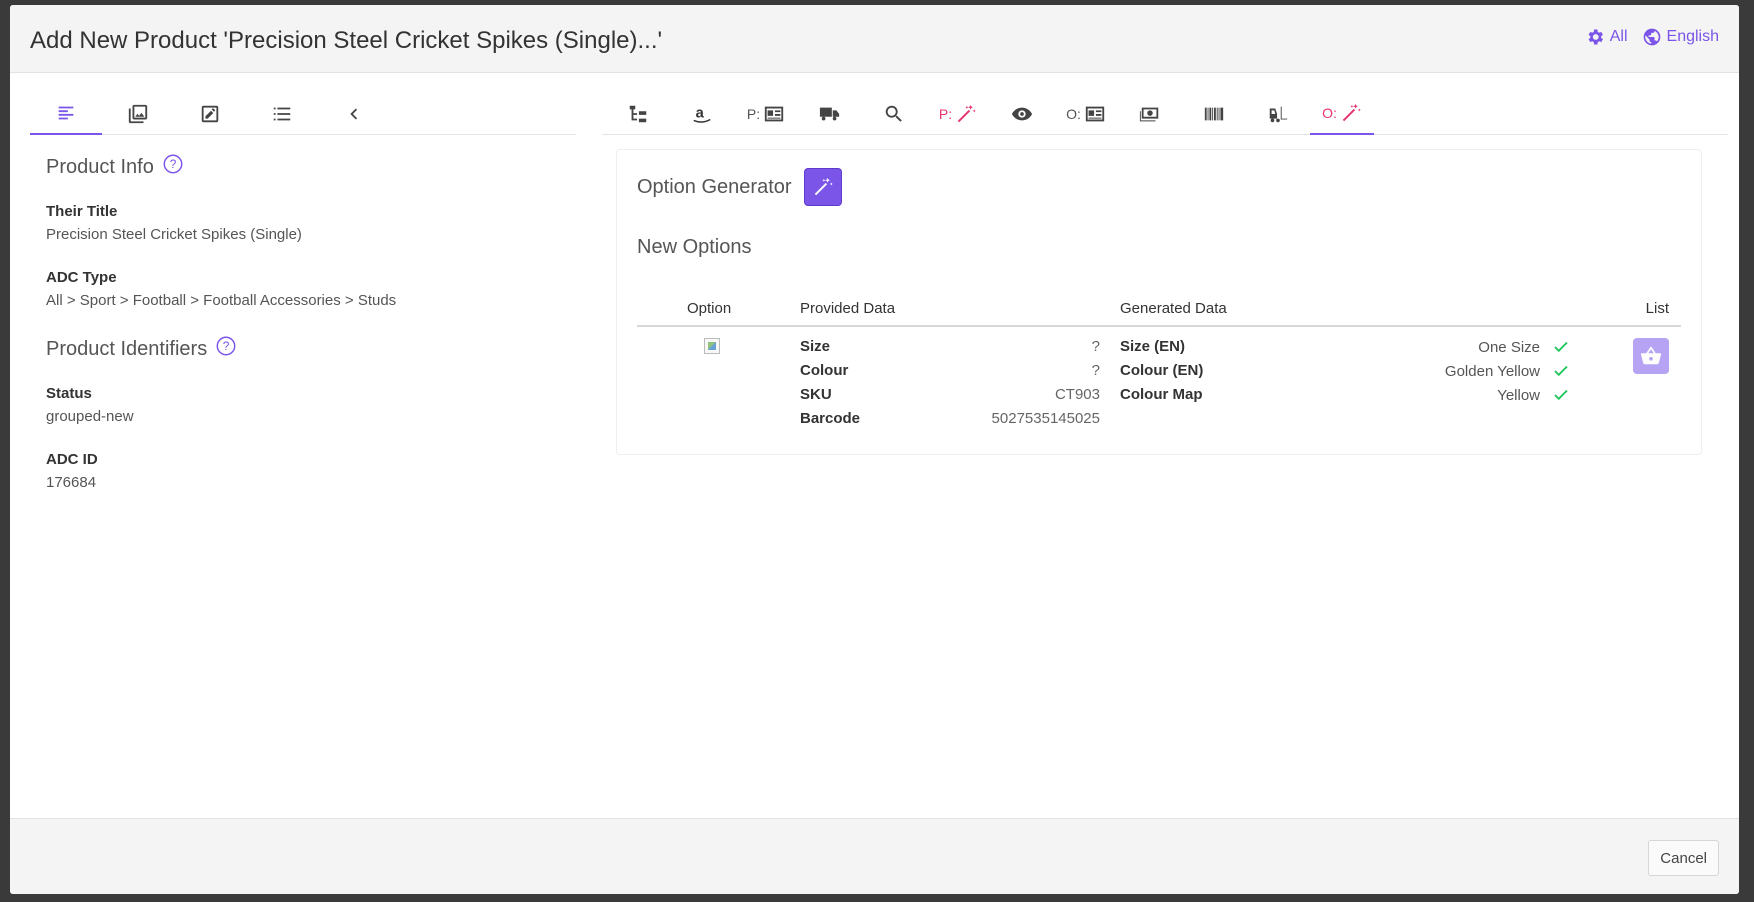 This screenshot has height=902, width=1754. I want to click on generated-colour-map: Colour Map Yellow, so click(1345, 395).